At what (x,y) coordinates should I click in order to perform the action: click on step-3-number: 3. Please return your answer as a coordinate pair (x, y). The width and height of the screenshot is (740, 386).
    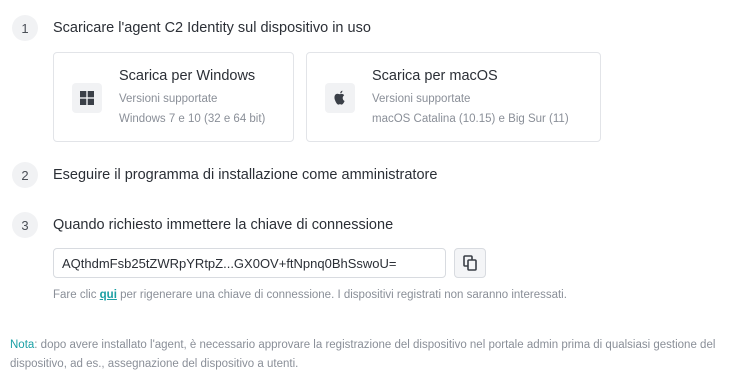
    Looking at the image, I should click on (25, 225).